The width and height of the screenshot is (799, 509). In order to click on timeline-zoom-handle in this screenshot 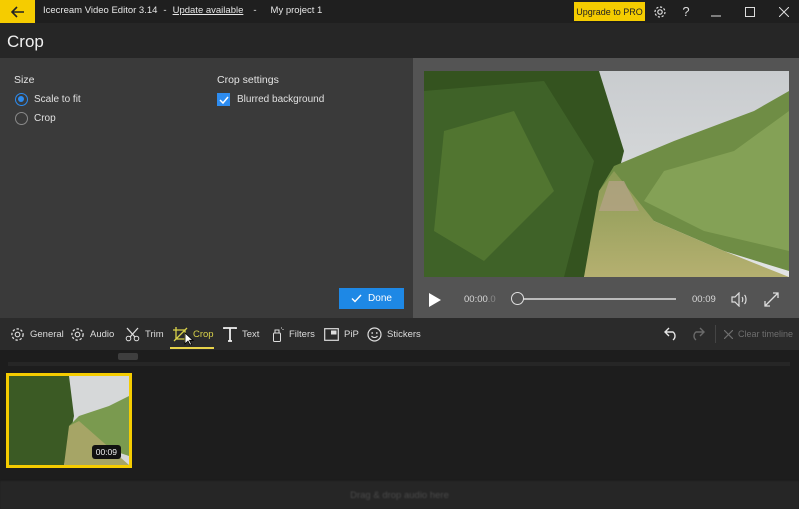, I will do `click(128, 356)`.